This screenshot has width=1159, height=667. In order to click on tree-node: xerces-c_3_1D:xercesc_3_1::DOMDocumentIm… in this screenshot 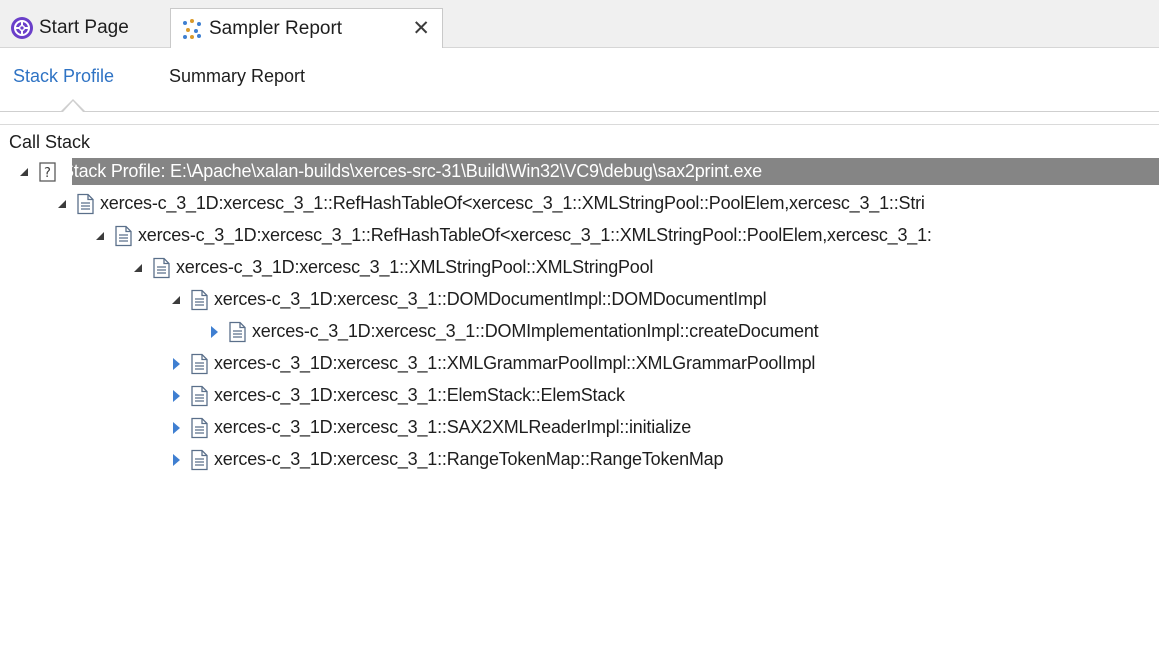, I will do `click(579, 300)`.